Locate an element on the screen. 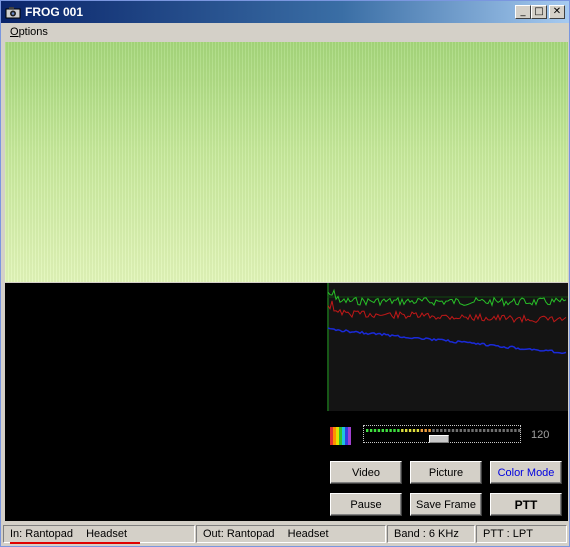 The height and width of the screenshot is (547, 570). menu-options-label: ptions is located at coordinates (33, 32).